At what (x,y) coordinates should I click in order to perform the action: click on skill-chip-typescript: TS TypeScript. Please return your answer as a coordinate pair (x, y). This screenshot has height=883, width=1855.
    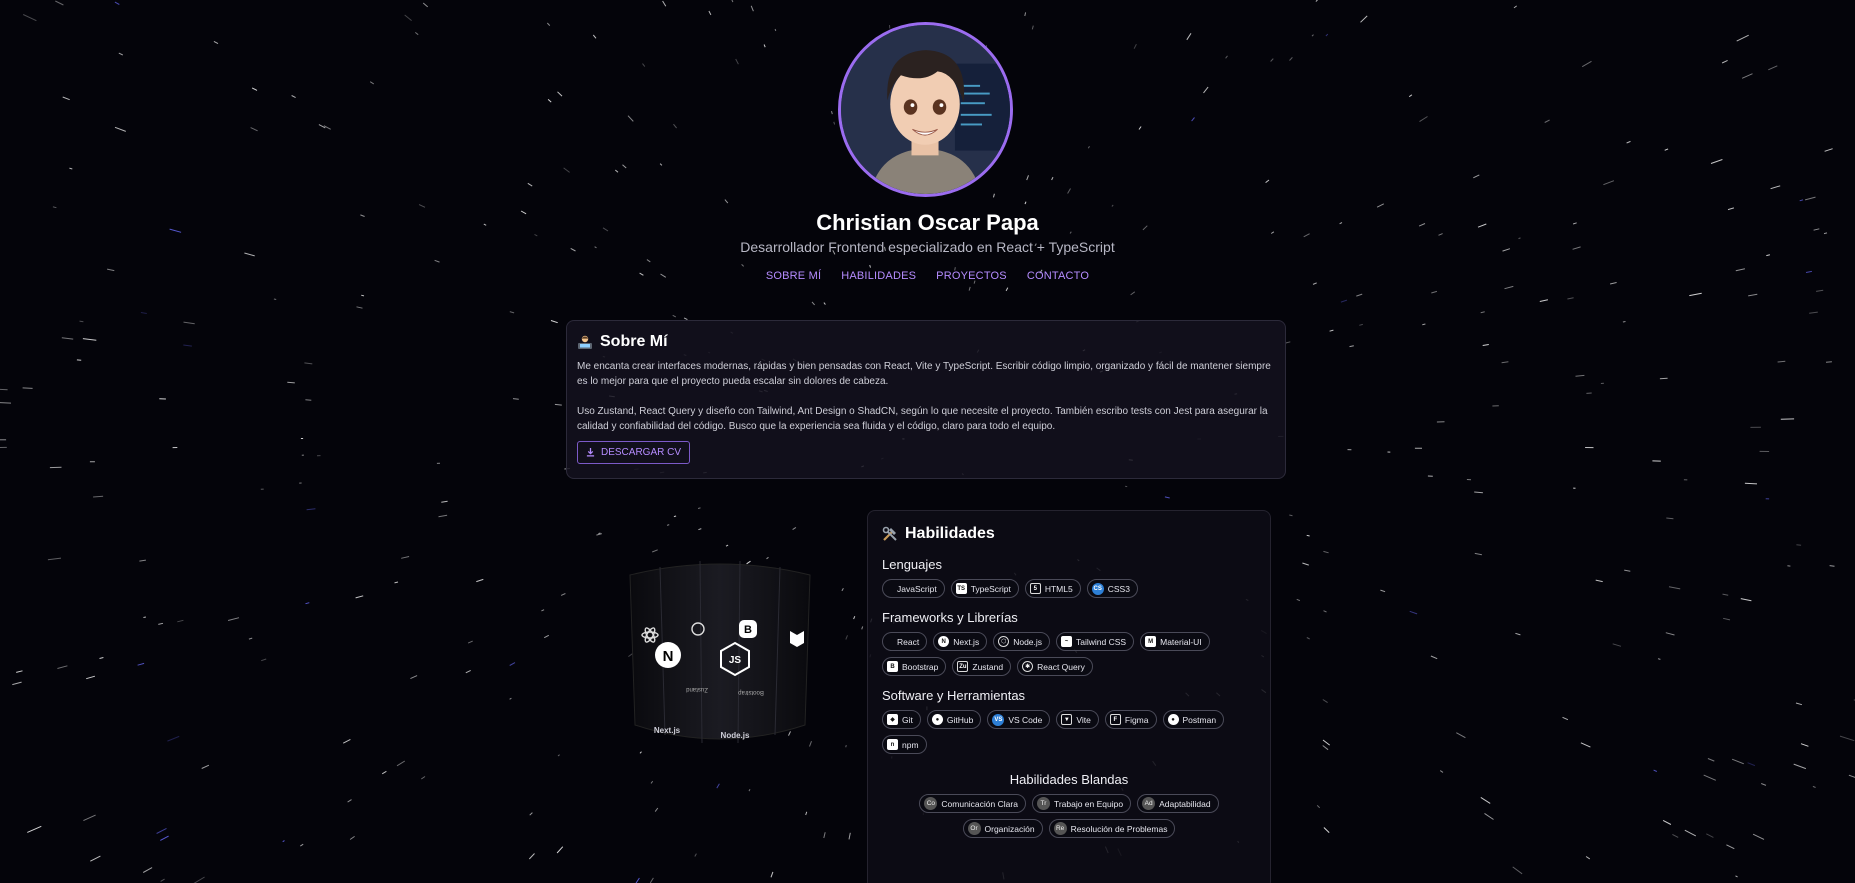
    Looking at the image, I should click on (984, 588).